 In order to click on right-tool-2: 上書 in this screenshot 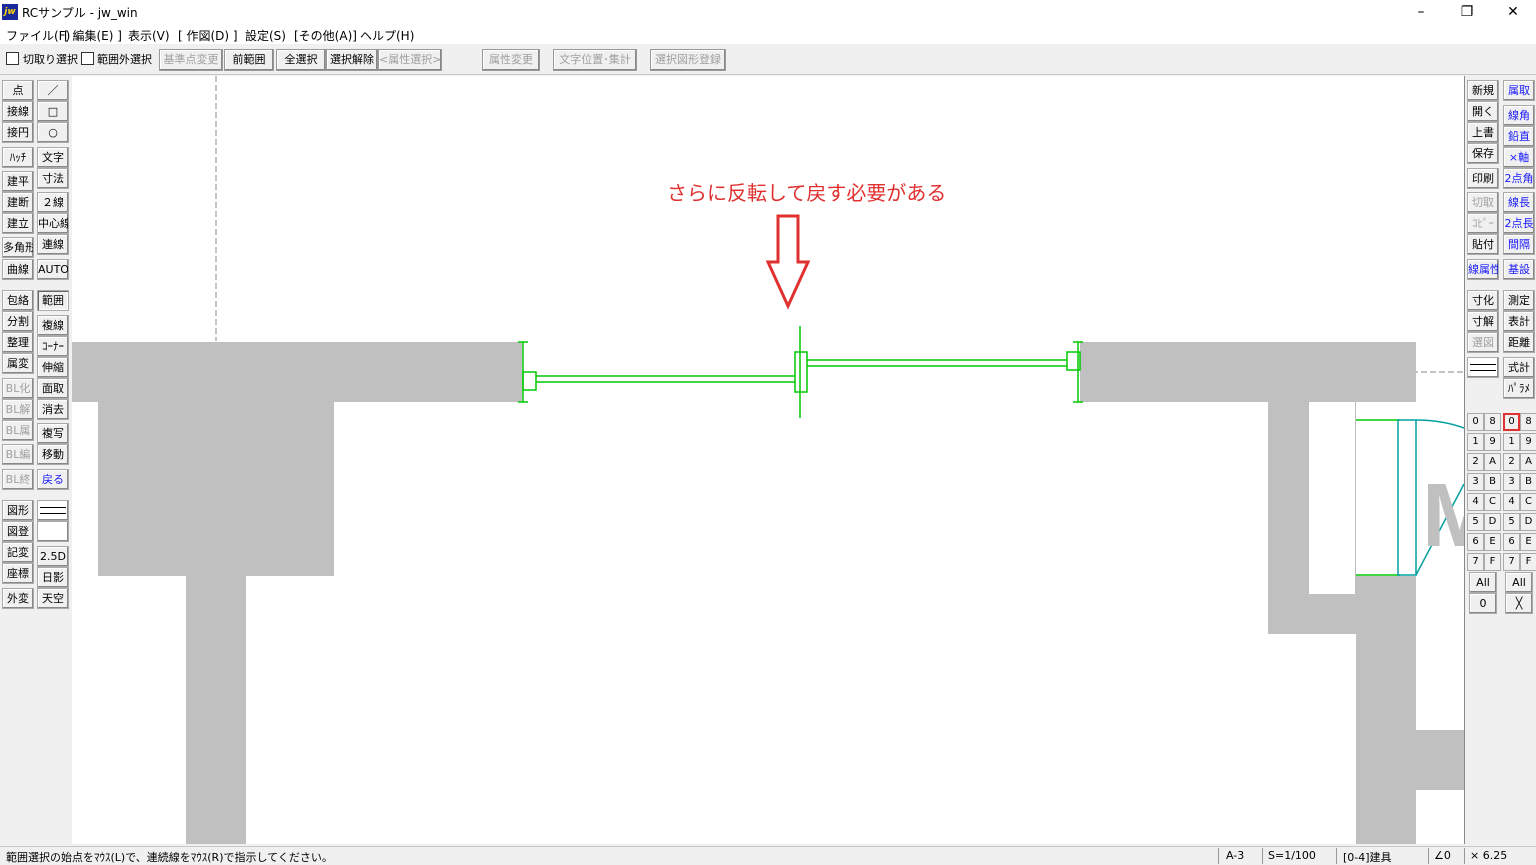, I will do `click(1483, 132)`.